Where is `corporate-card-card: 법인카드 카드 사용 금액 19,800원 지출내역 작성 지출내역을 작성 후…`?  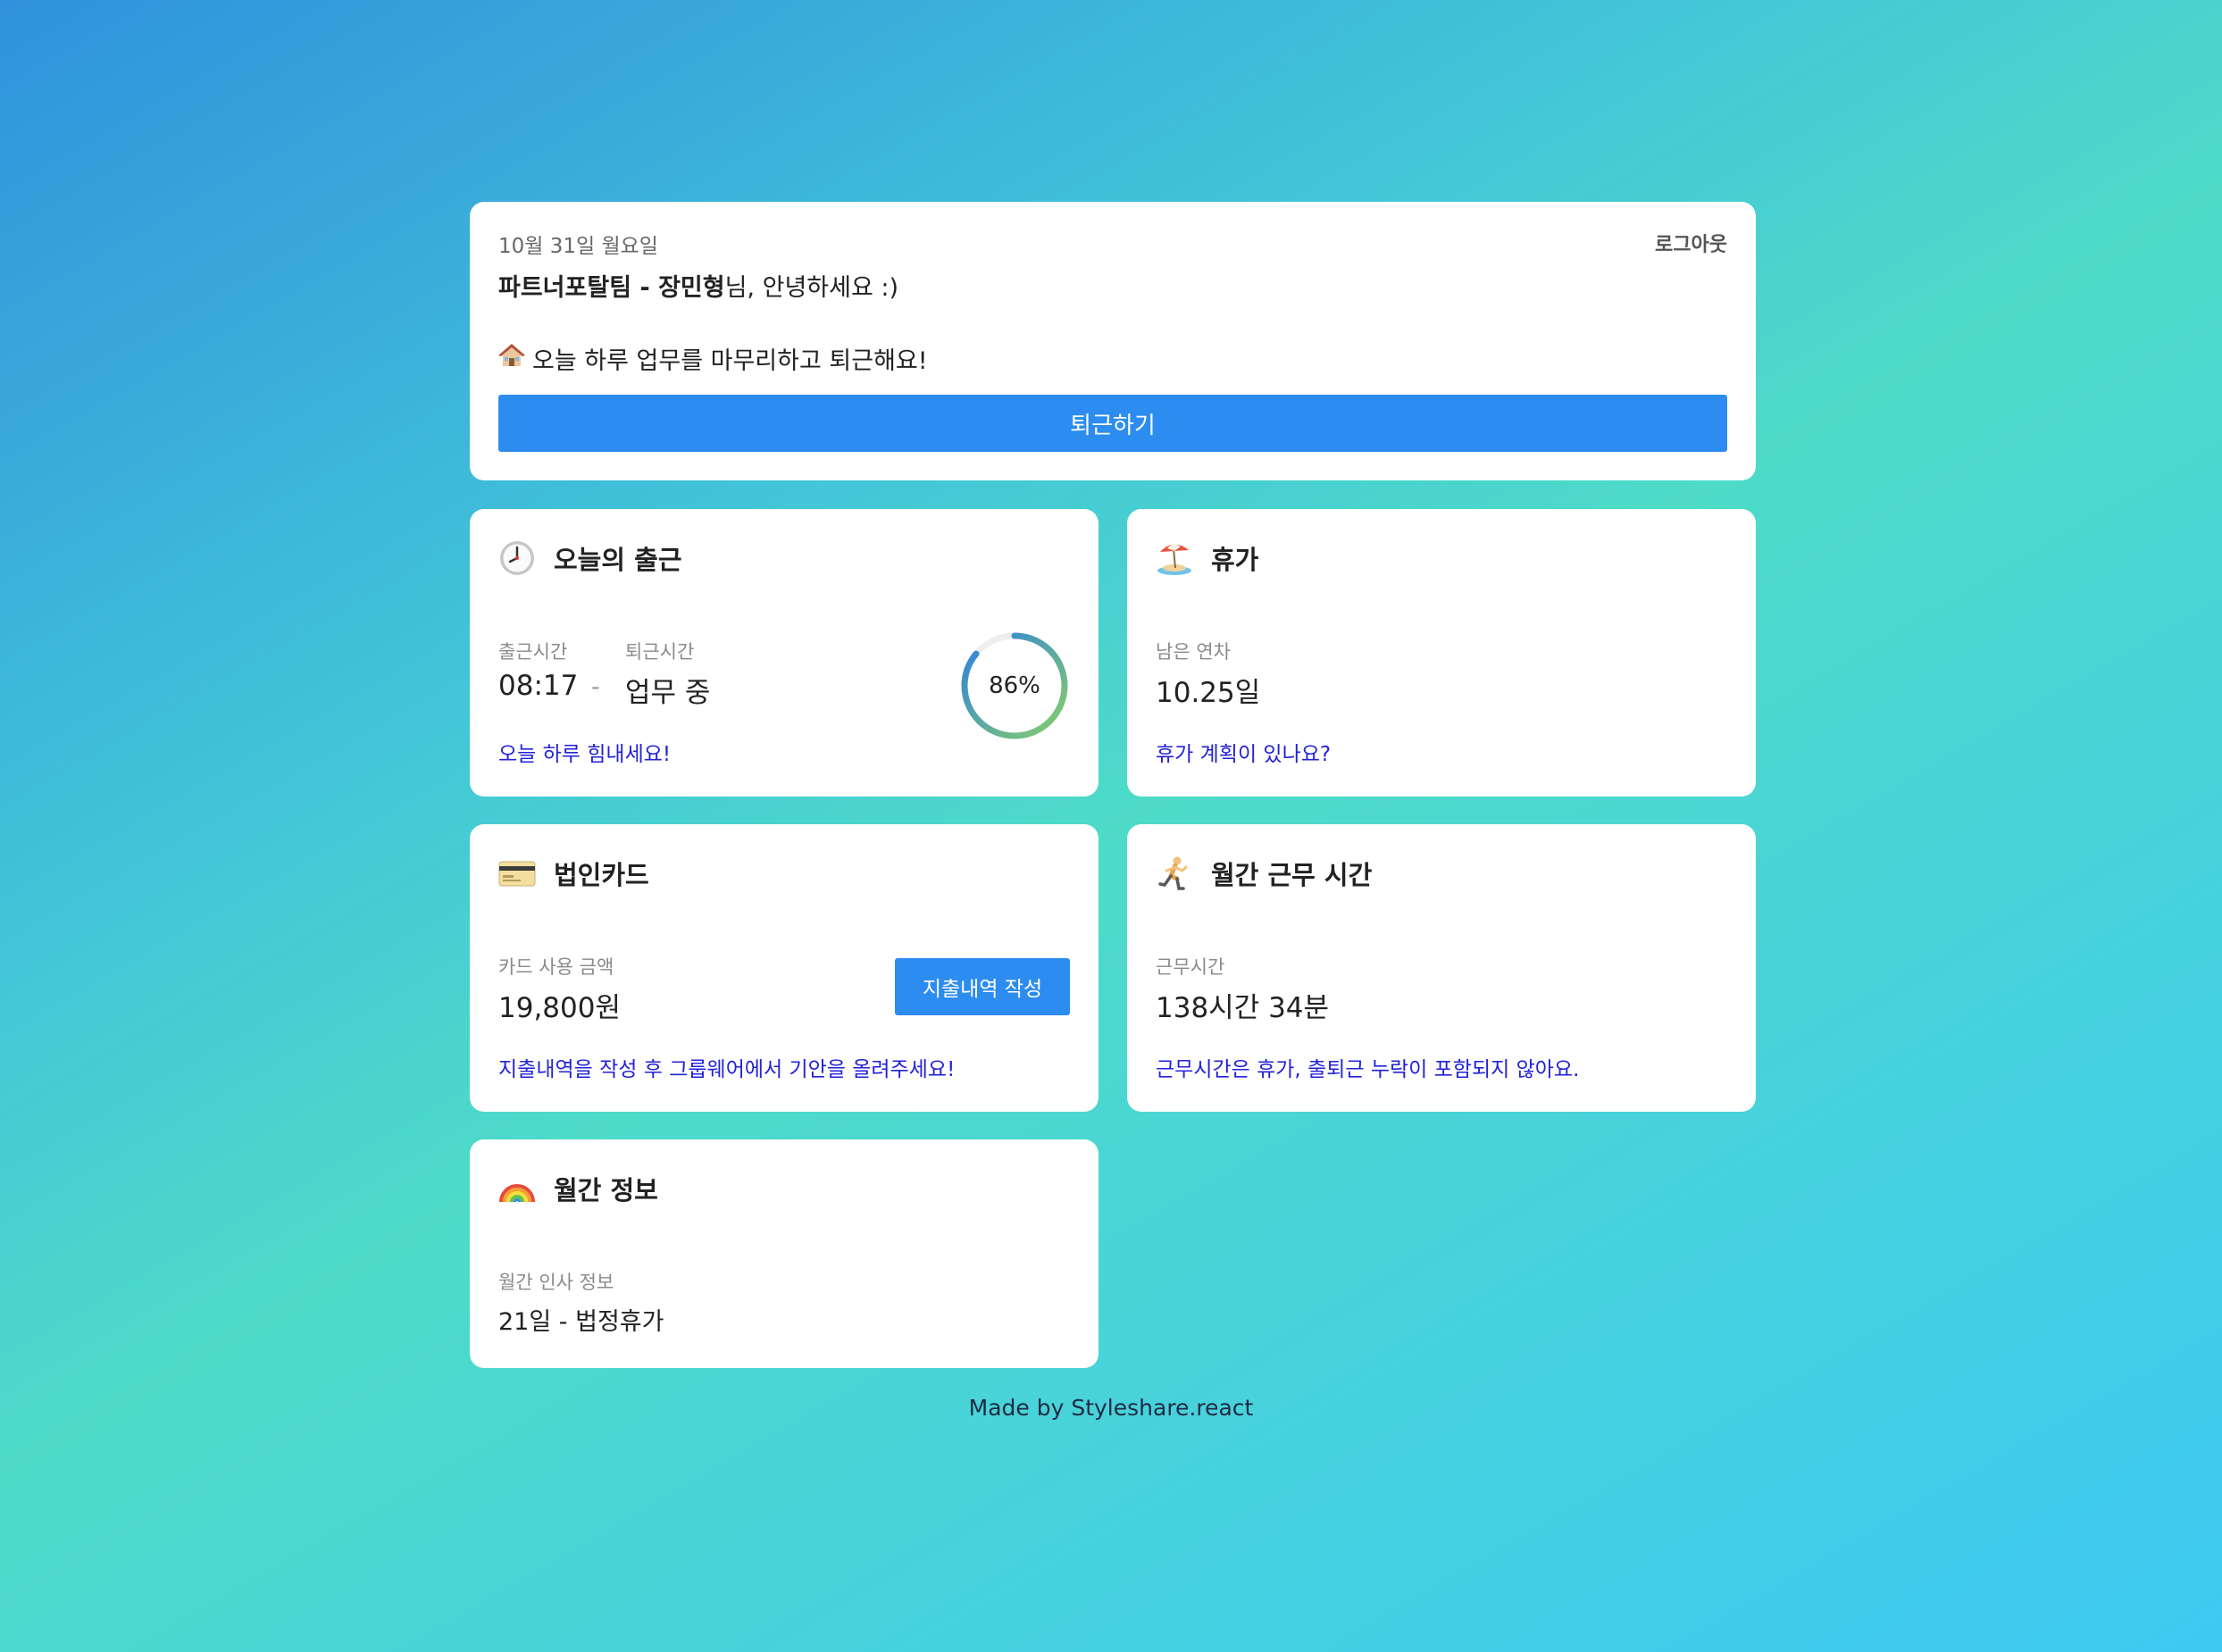 corporate-card-card: 법인카드 카드 사용 금액 19,800원 지출내역 작성 지출내역을 작성 후… is located at coordinates (784, 968).